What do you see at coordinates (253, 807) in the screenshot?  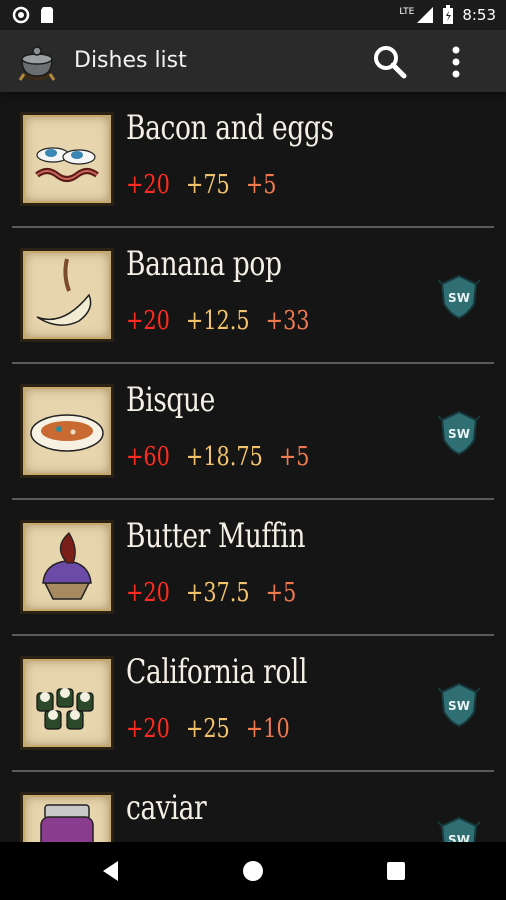 I see `list-item: caviar SW` at bounding box center [253, 807].